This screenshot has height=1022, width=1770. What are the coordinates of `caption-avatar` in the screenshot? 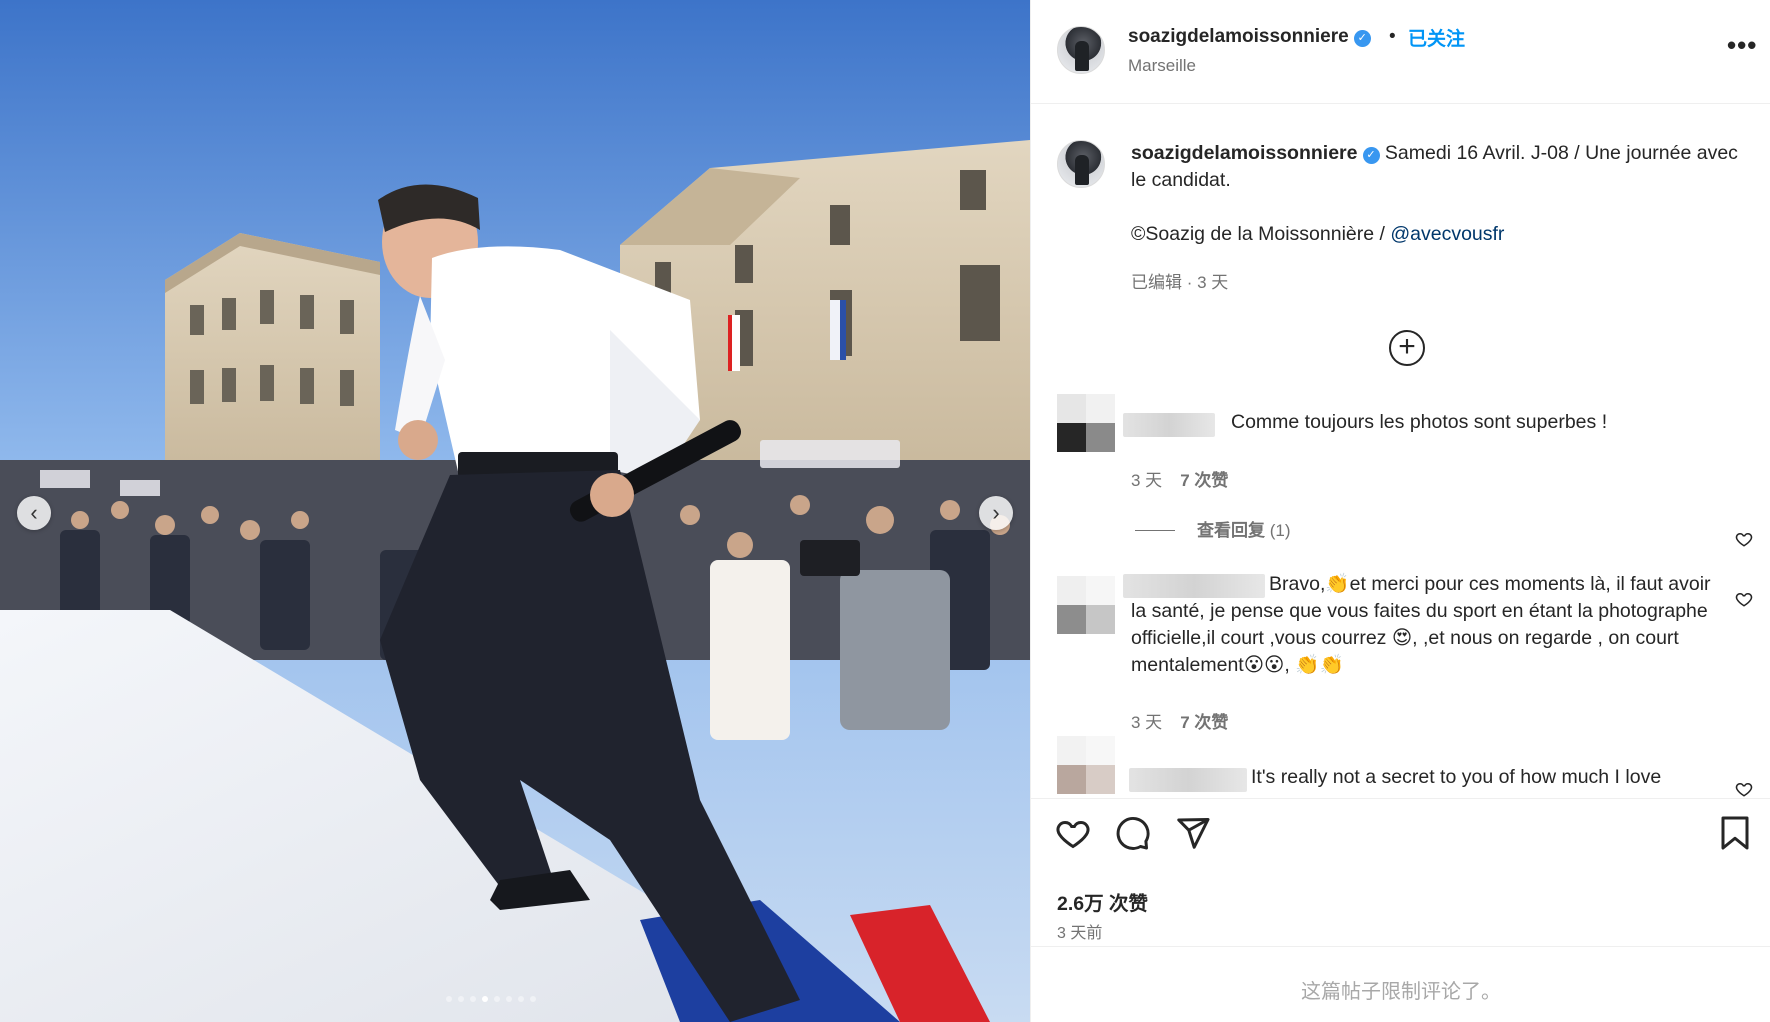 It's located at (1081, 164).